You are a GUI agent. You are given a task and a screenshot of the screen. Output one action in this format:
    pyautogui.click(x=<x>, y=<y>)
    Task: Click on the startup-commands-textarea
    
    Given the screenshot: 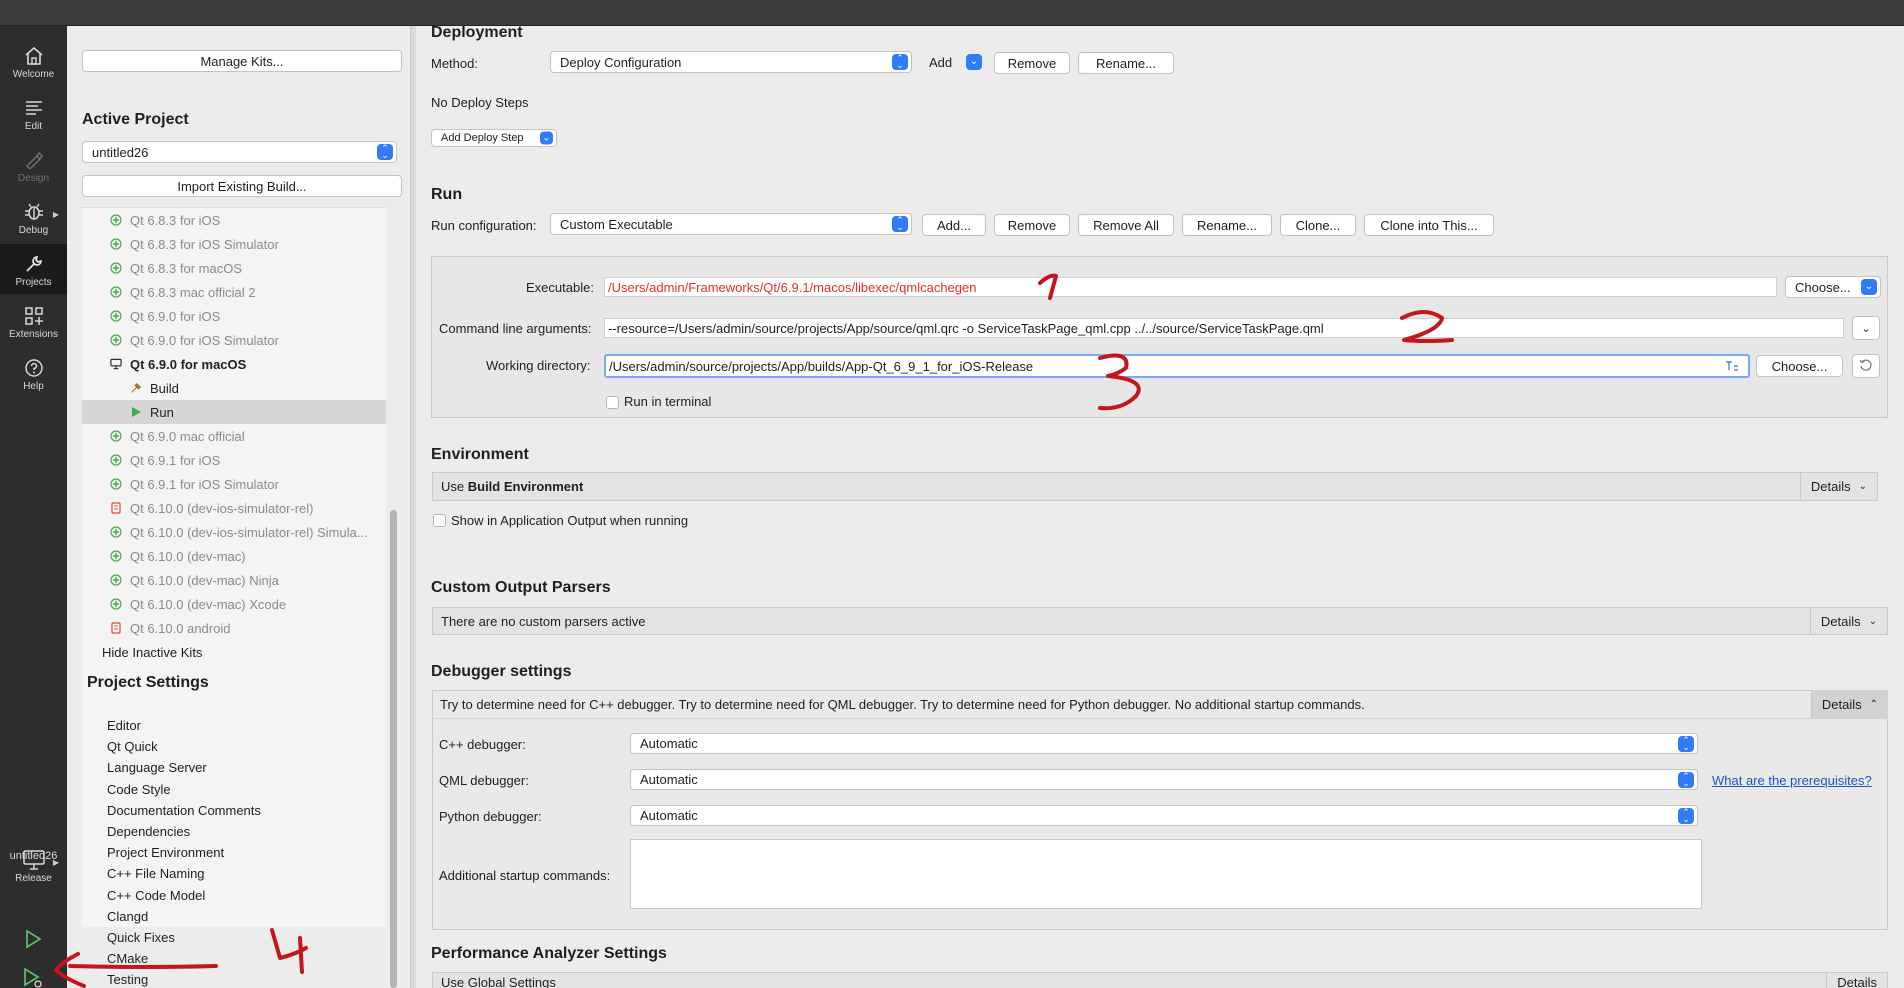 What is the action you would take?
    pyautogui.click(x=1166, y=874)
    